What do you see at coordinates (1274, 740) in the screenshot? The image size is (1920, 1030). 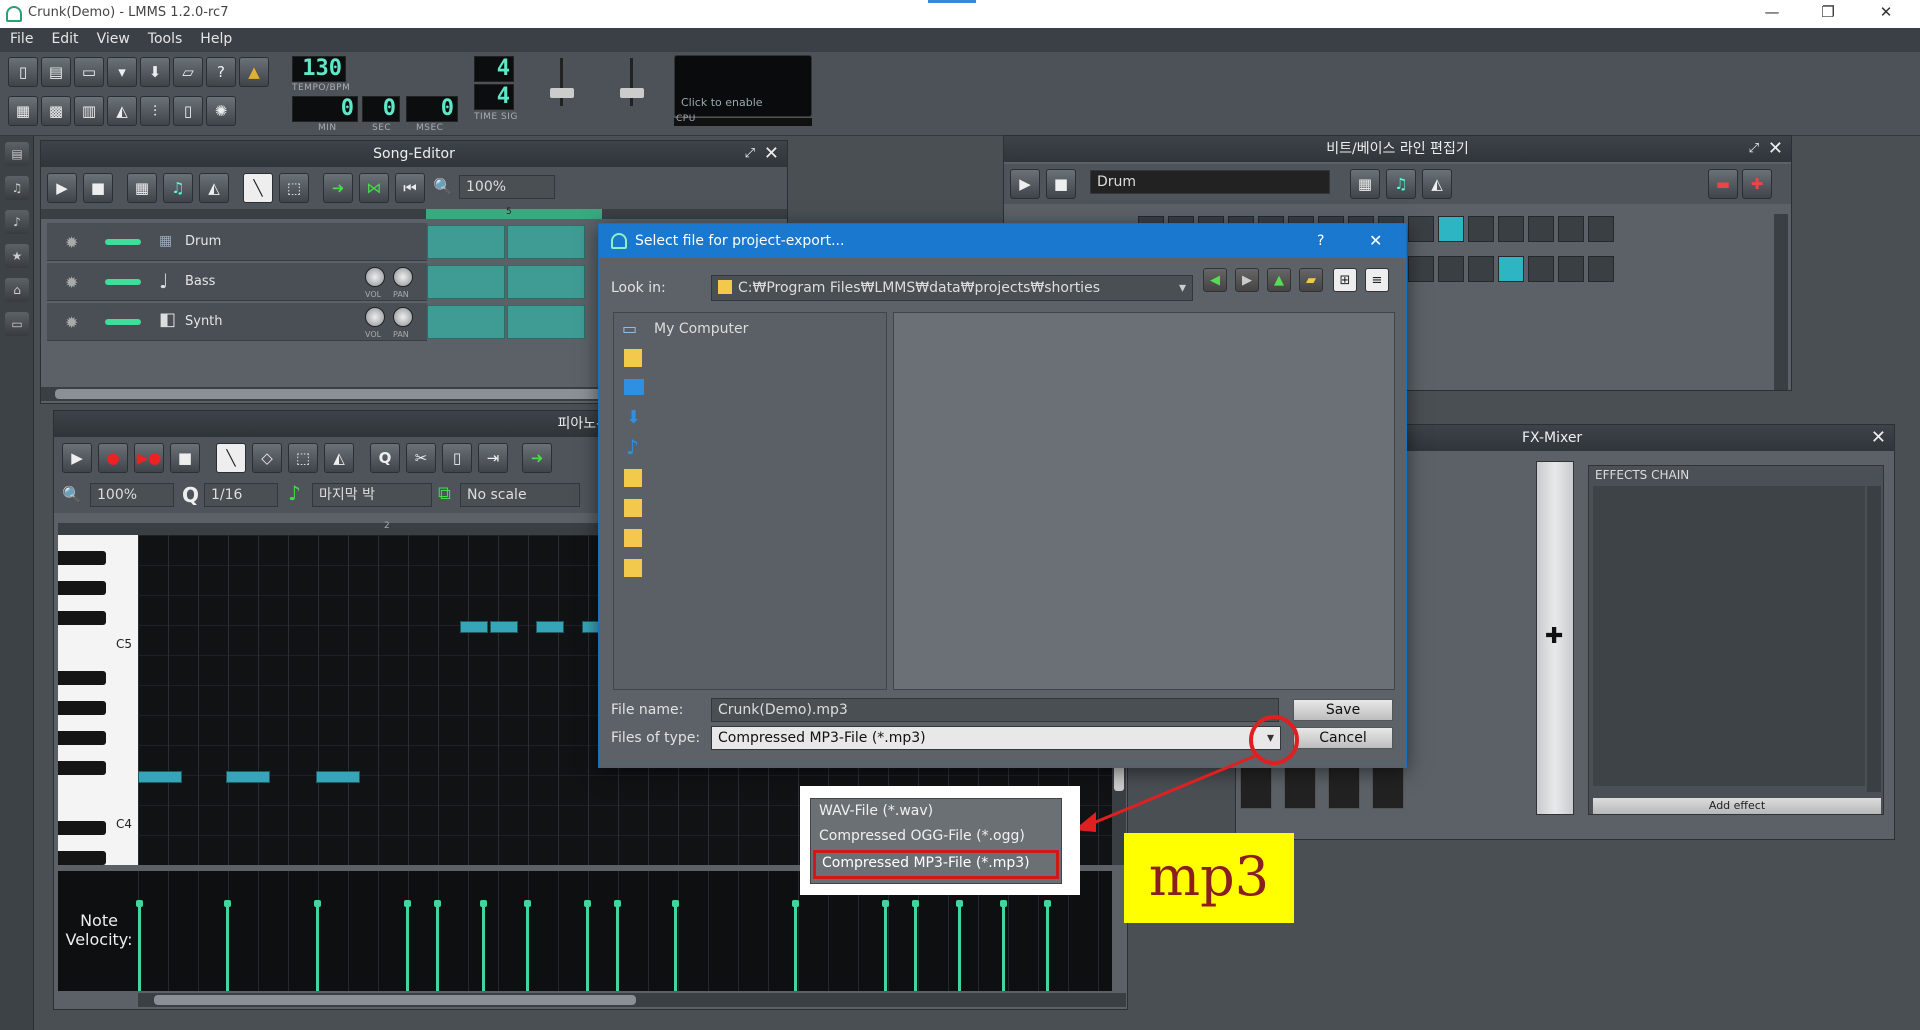 I see `highlight-circle` at bounding box center [1274, 740].